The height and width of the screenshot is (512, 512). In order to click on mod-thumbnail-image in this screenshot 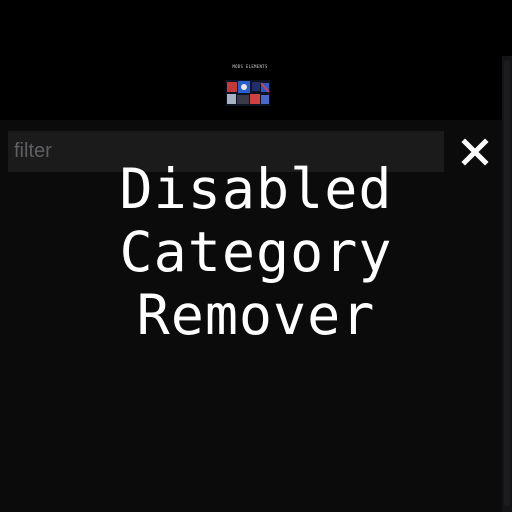, I will do `click(248, 93)`.